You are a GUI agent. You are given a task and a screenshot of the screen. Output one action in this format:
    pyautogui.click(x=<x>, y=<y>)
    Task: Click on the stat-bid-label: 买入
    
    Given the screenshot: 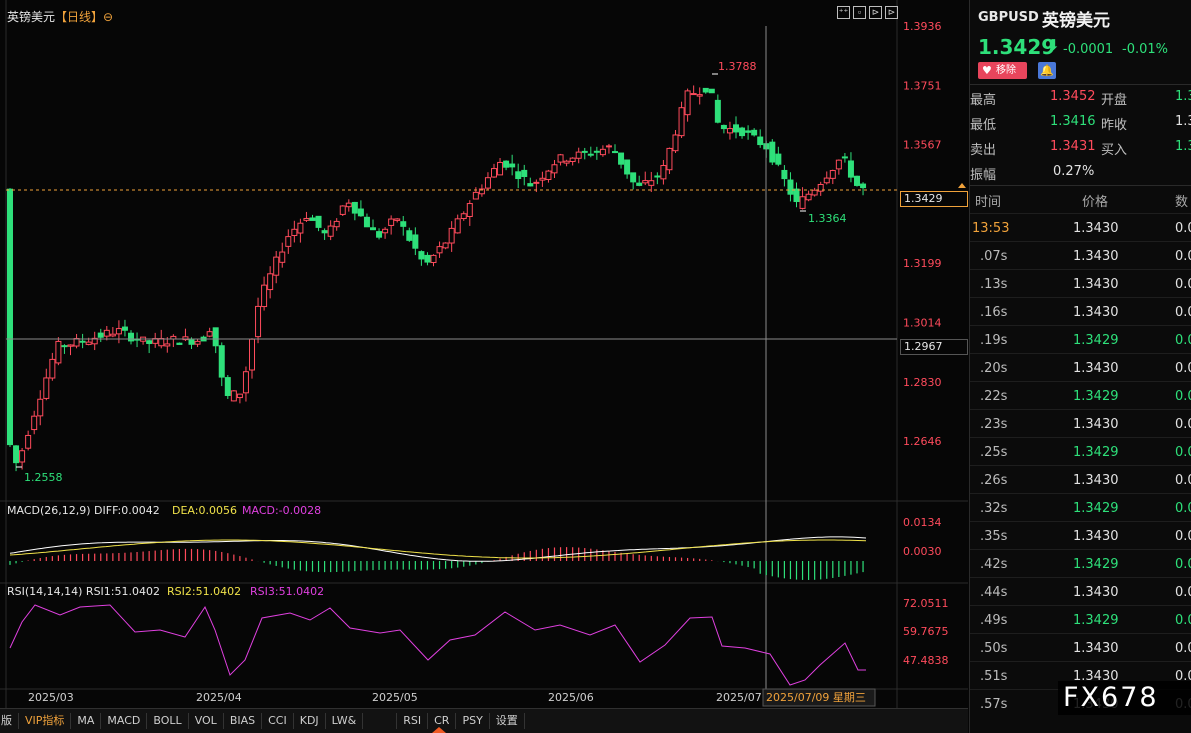 What is the action you would take?
    pyautogui.click(x=1114, y=150)
    